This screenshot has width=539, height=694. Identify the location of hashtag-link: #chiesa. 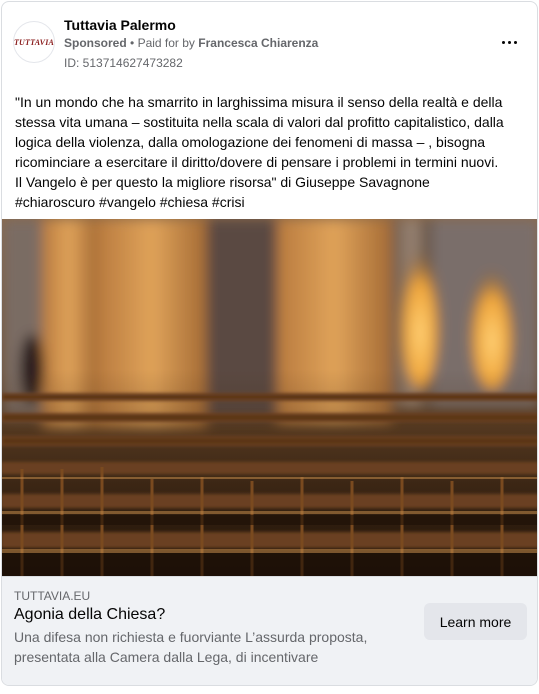
(184, 202).